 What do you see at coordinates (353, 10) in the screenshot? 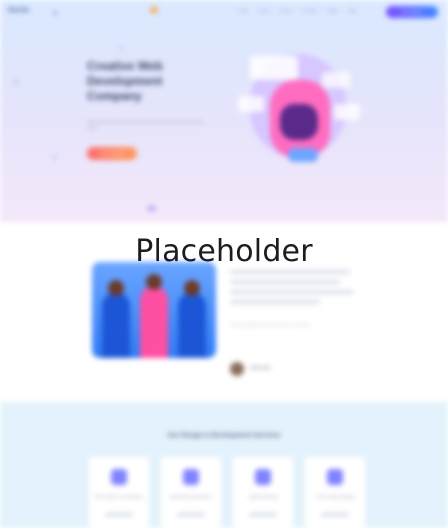
I see `nav-item-blog: Blog` at bounding box center [353, 10].